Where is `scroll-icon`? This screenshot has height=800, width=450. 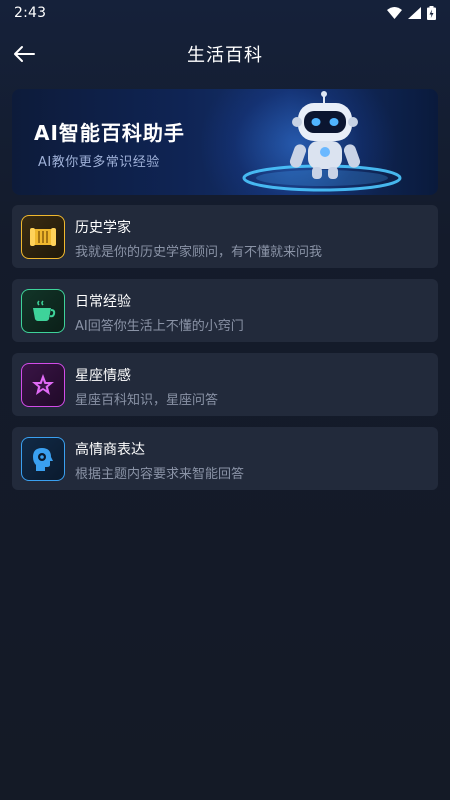
scroll-icon is located at coordinates (43, 237).